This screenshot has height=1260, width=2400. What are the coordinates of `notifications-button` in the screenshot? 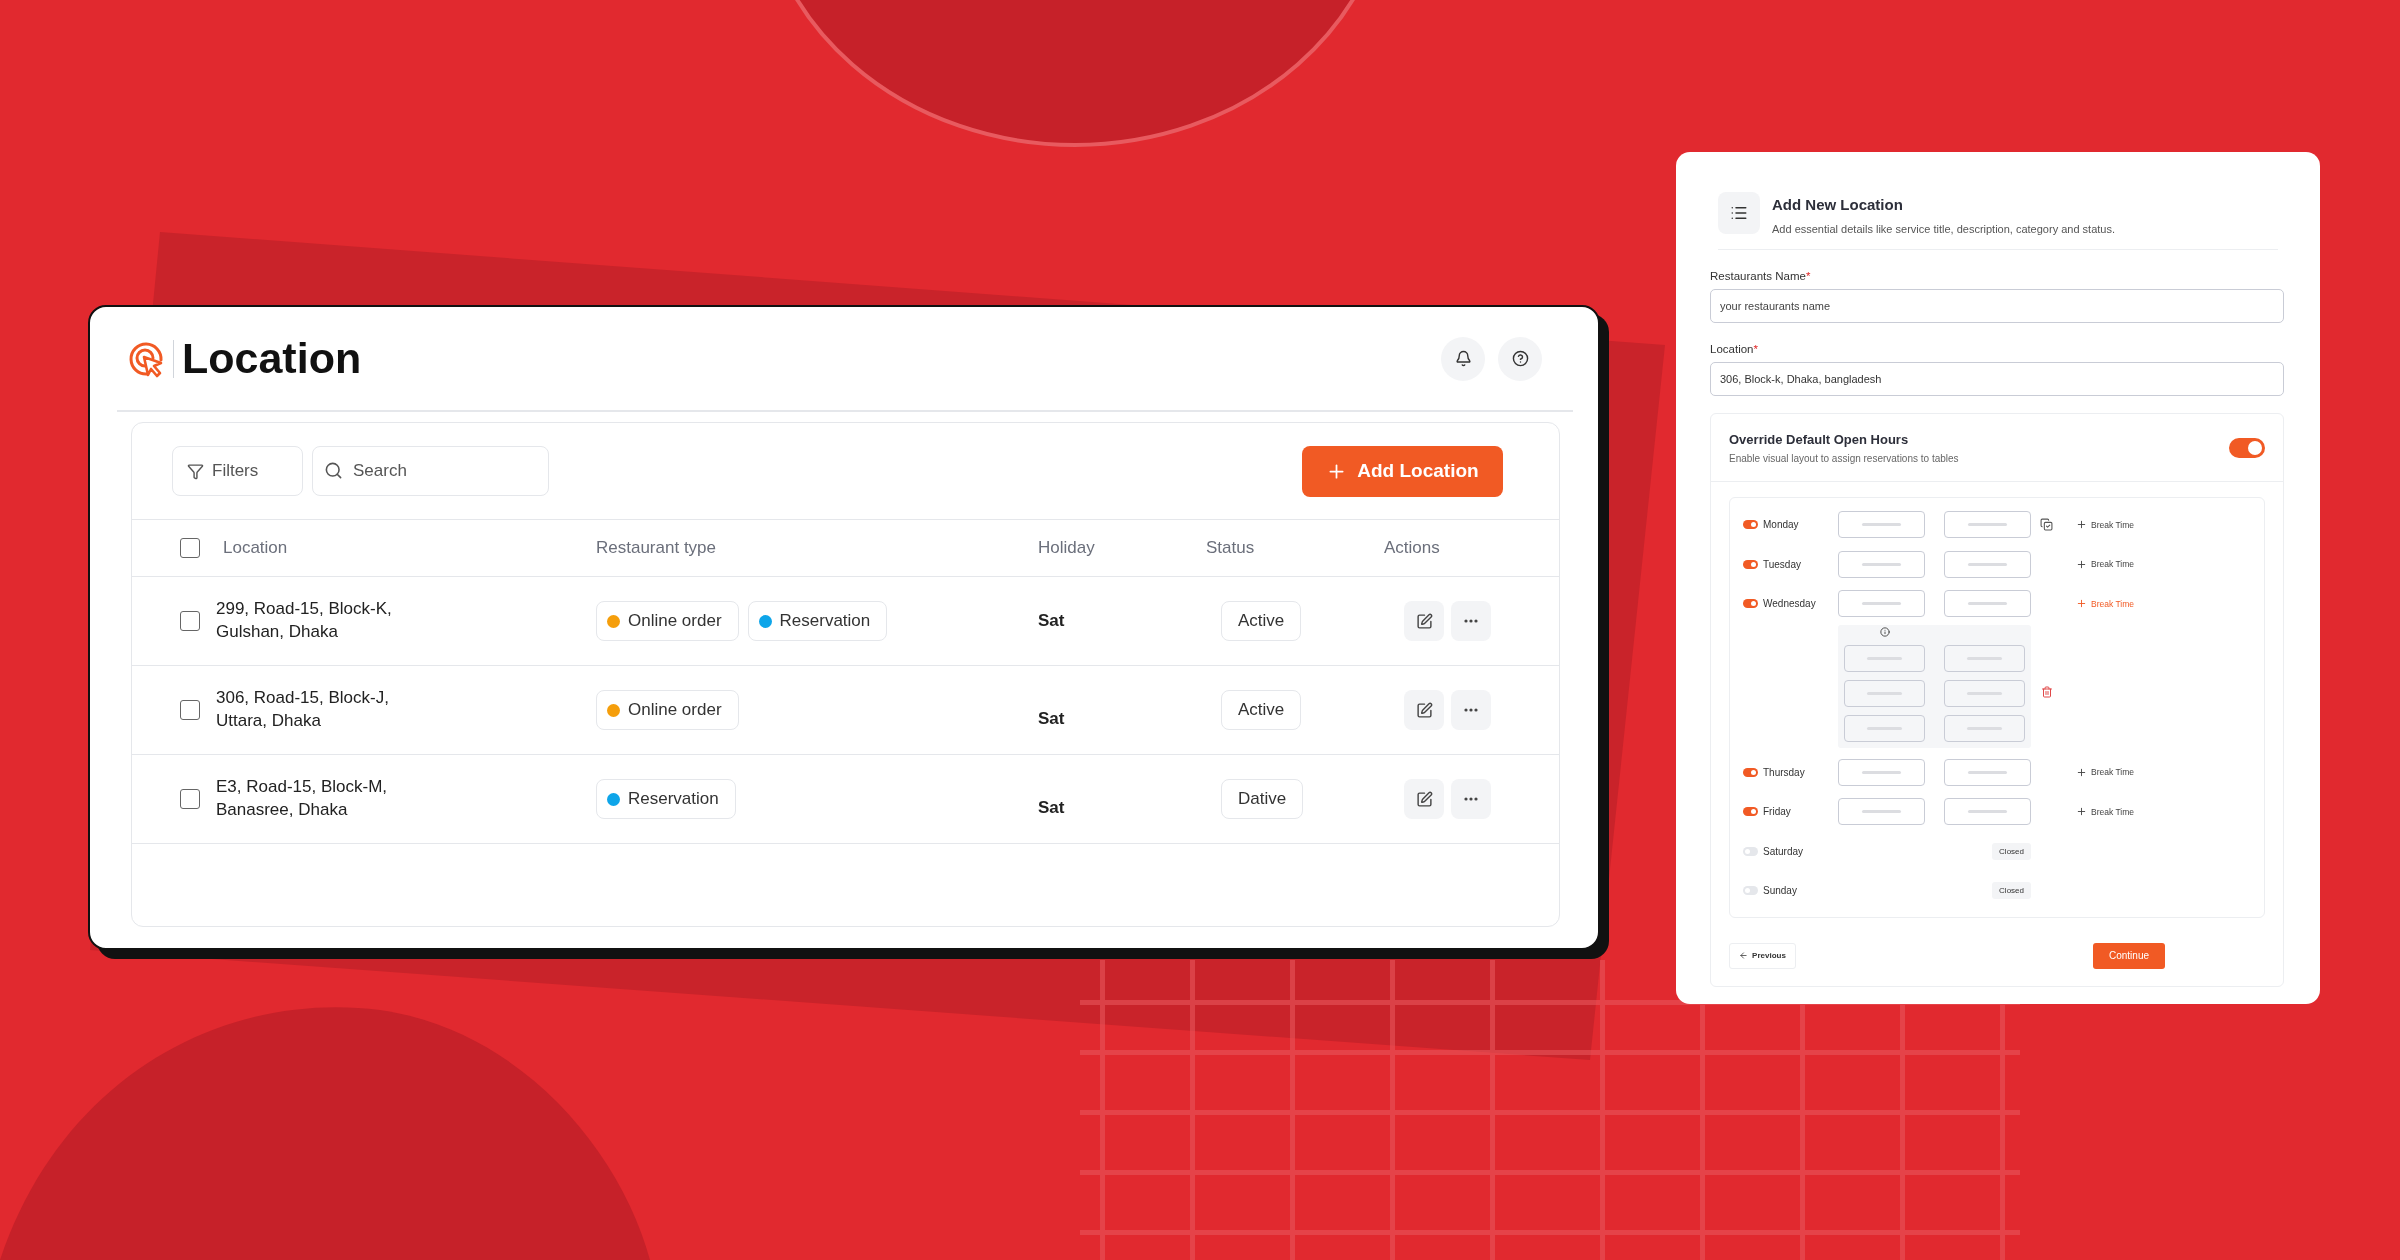 It's located at (1463, 358).